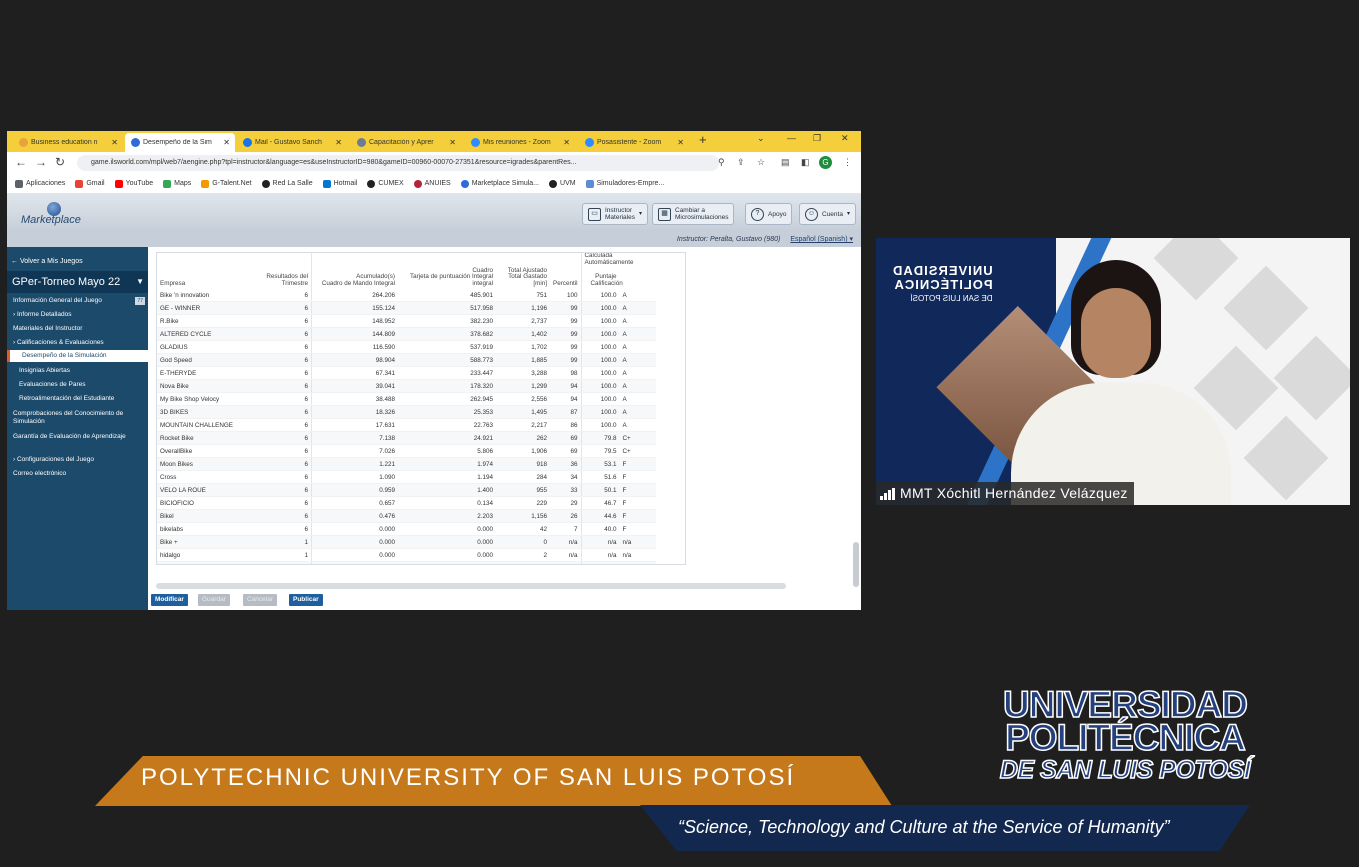  I want to click on close-window-icon: ✕, so click(845, 138).